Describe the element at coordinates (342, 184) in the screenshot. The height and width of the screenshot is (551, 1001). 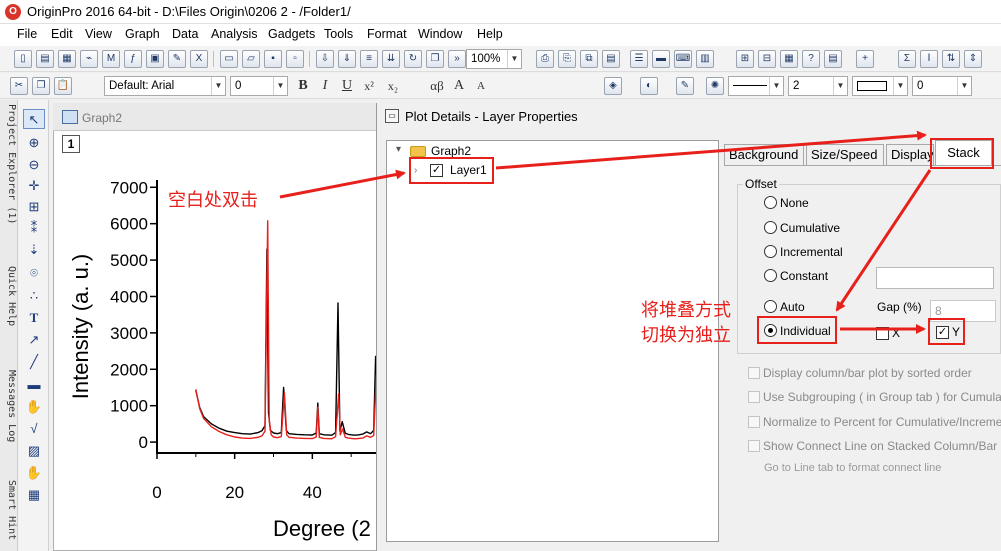
I see `arrow-to-layer1` at that location.